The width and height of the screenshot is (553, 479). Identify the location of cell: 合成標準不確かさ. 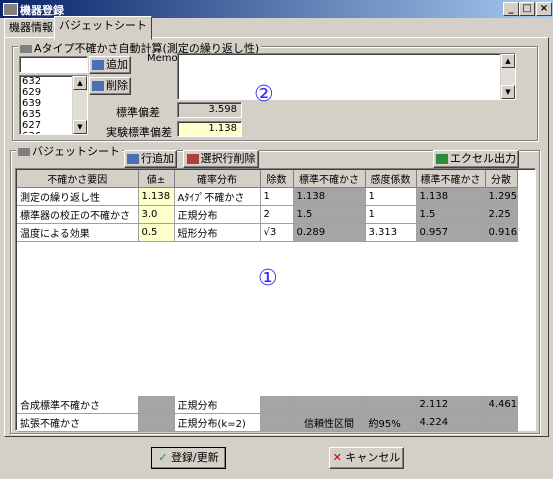
(78, 405).